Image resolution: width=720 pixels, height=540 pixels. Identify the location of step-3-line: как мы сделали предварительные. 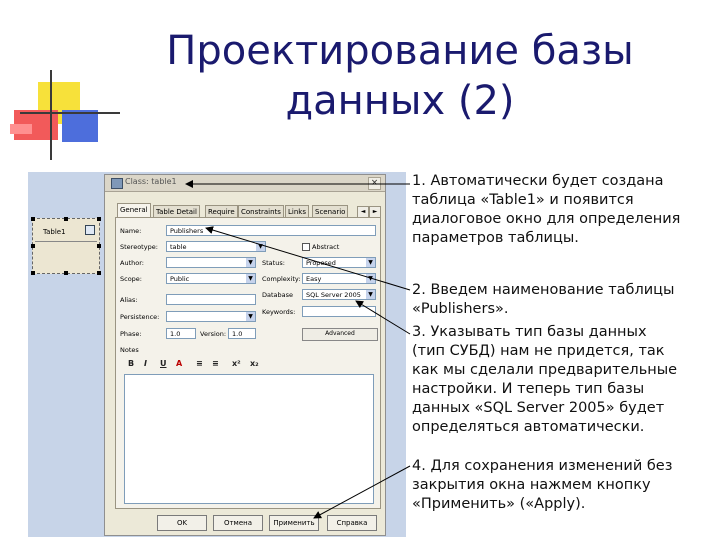
(545, 370).